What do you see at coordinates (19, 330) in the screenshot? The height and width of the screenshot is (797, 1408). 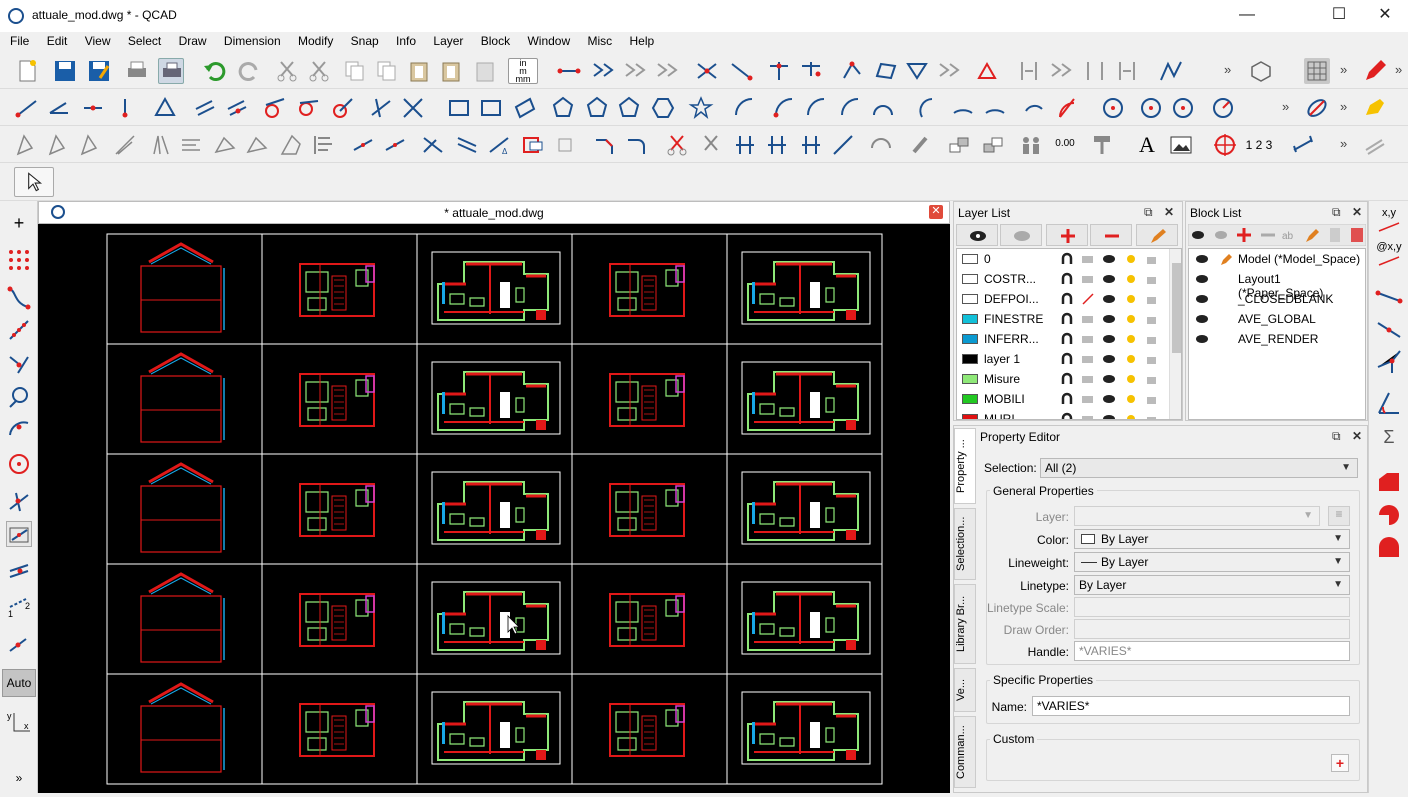 I see `snap-on-entity-icon` at bounding box center [19, 330].